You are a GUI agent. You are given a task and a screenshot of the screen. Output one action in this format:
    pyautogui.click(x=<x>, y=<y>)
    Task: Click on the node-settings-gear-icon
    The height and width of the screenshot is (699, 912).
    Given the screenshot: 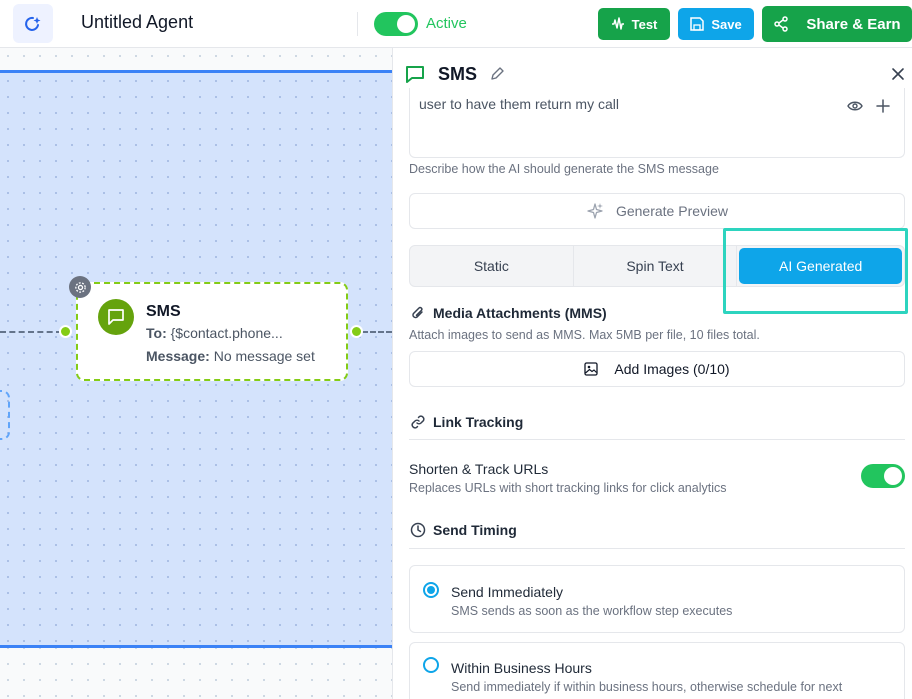 What is the action you would take?
    pyautogui.click(x=80, y=287)
    